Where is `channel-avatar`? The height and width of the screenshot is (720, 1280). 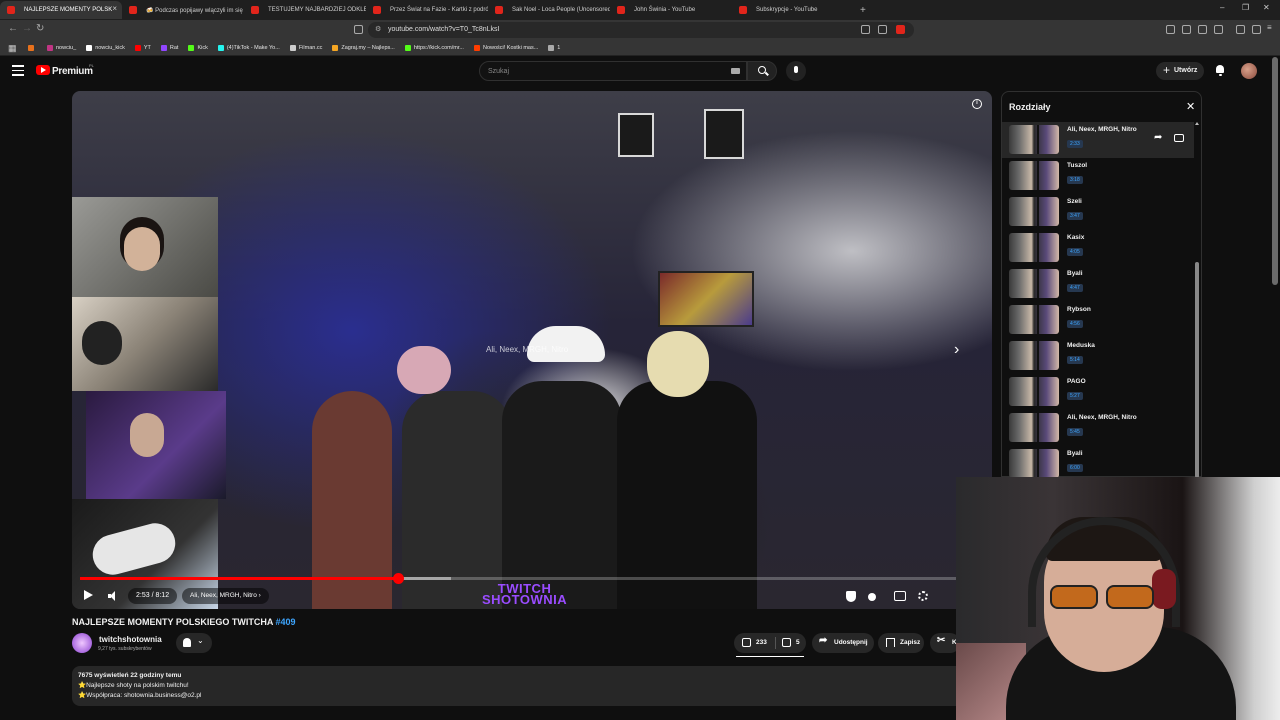 channel-avatar is located at coordinates (82, 643).